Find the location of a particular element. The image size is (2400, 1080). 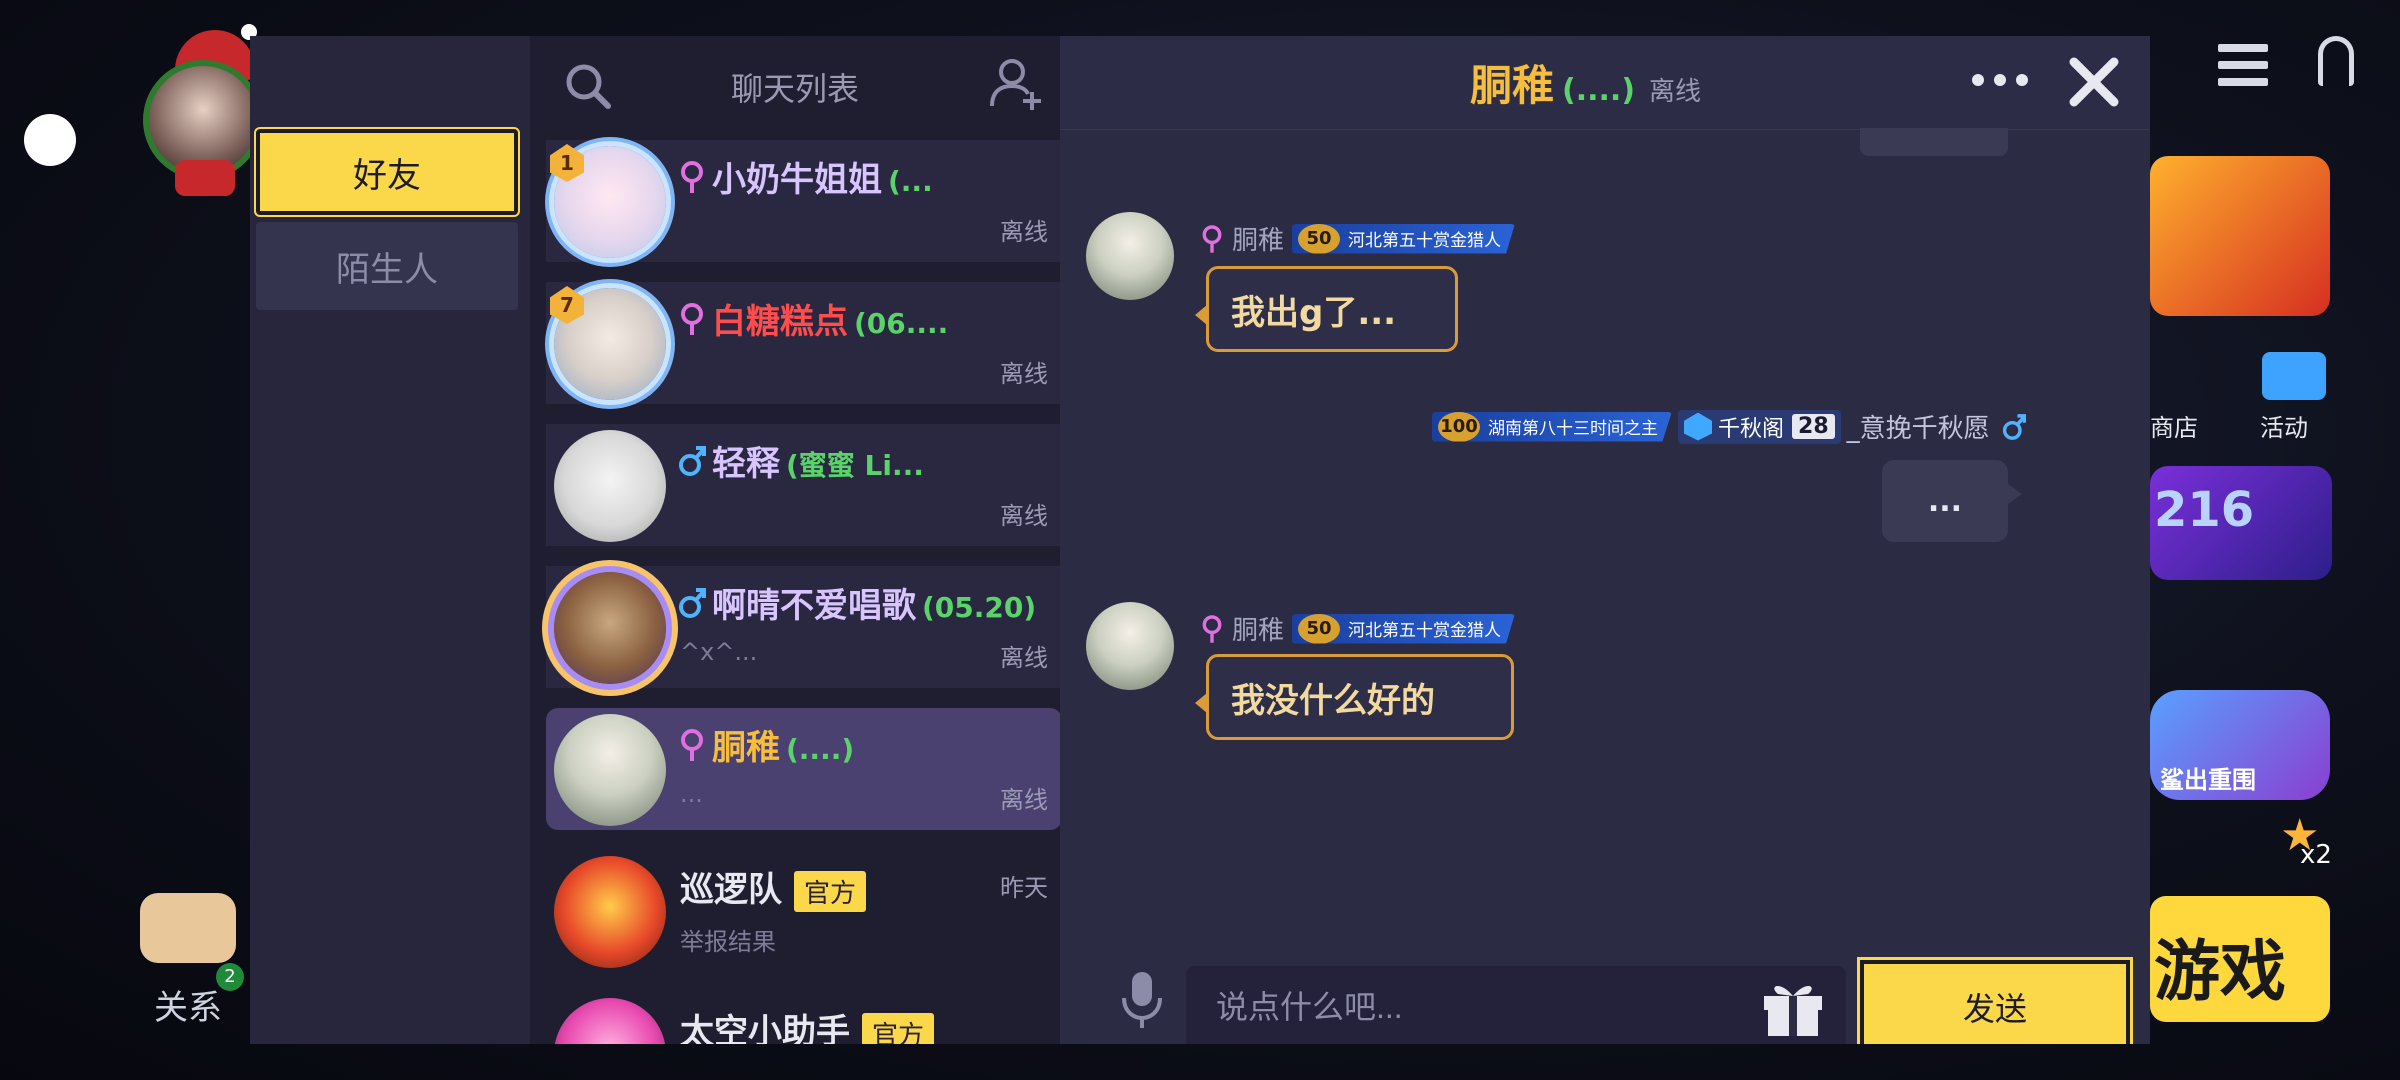

contact-name: 白糖糕点 is located at coordinates (780, 322).